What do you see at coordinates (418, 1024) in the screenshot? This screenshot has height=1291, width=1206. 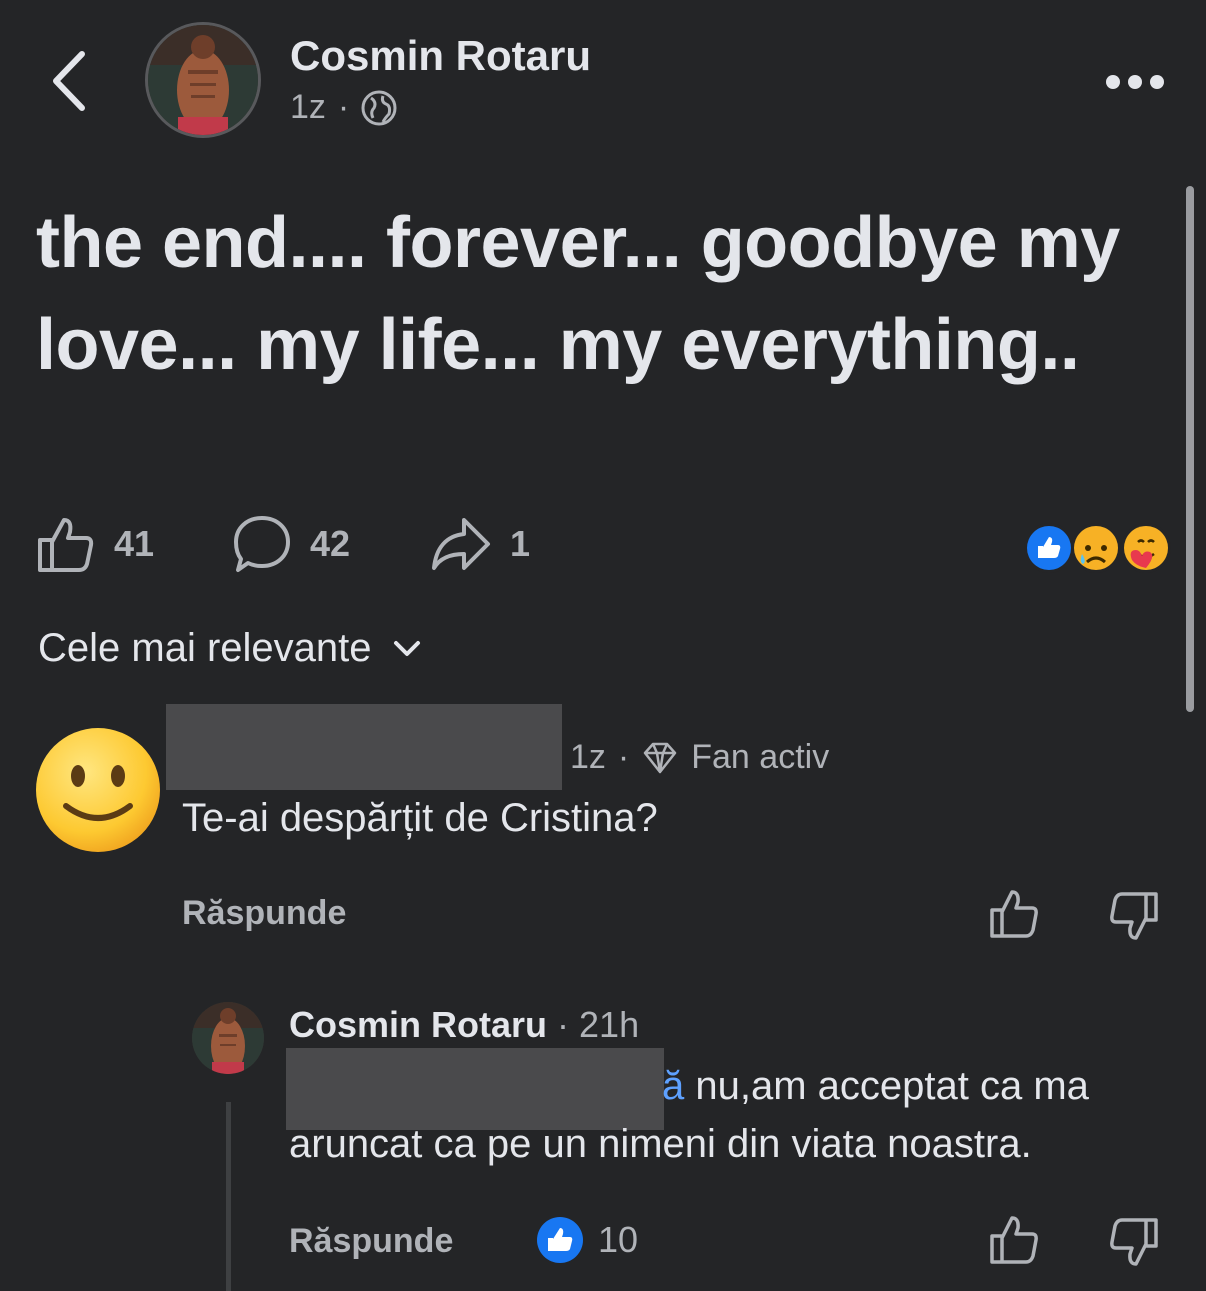 I see `reply-author-name: Cosmin Rotaru` at bounding box center [418, 1024].